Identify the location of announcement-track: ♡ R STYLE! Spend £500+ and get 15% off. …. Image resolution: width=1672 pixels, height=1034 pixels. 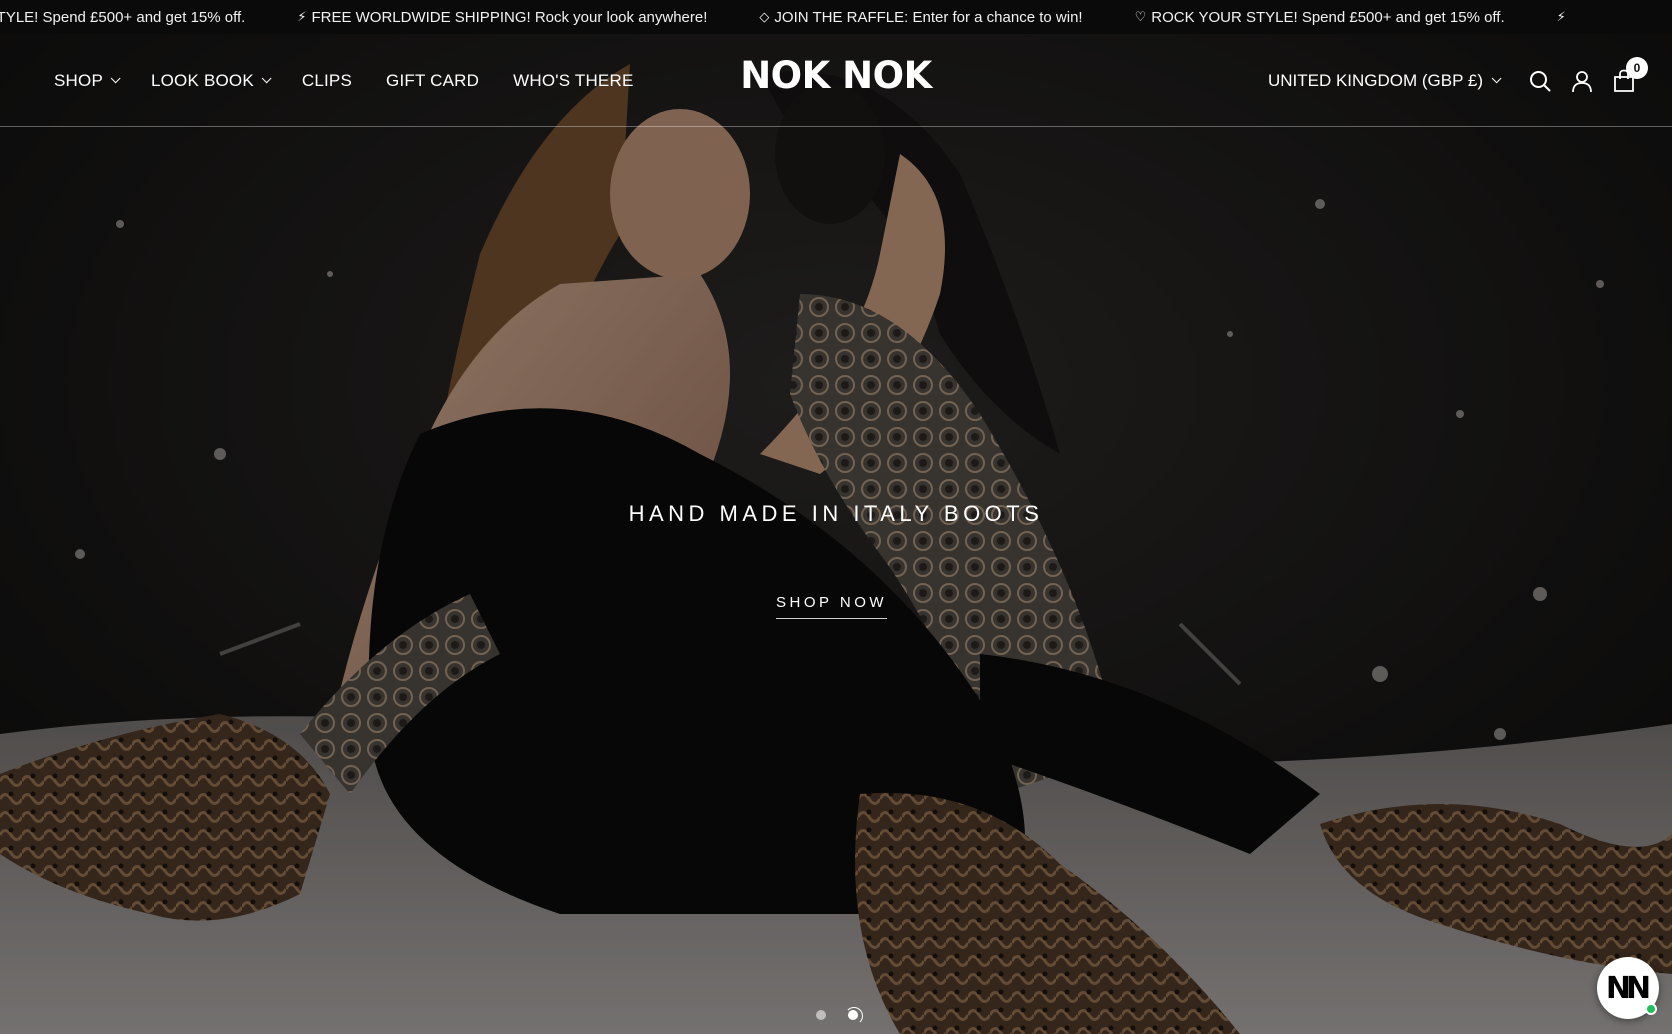
(811, 17).